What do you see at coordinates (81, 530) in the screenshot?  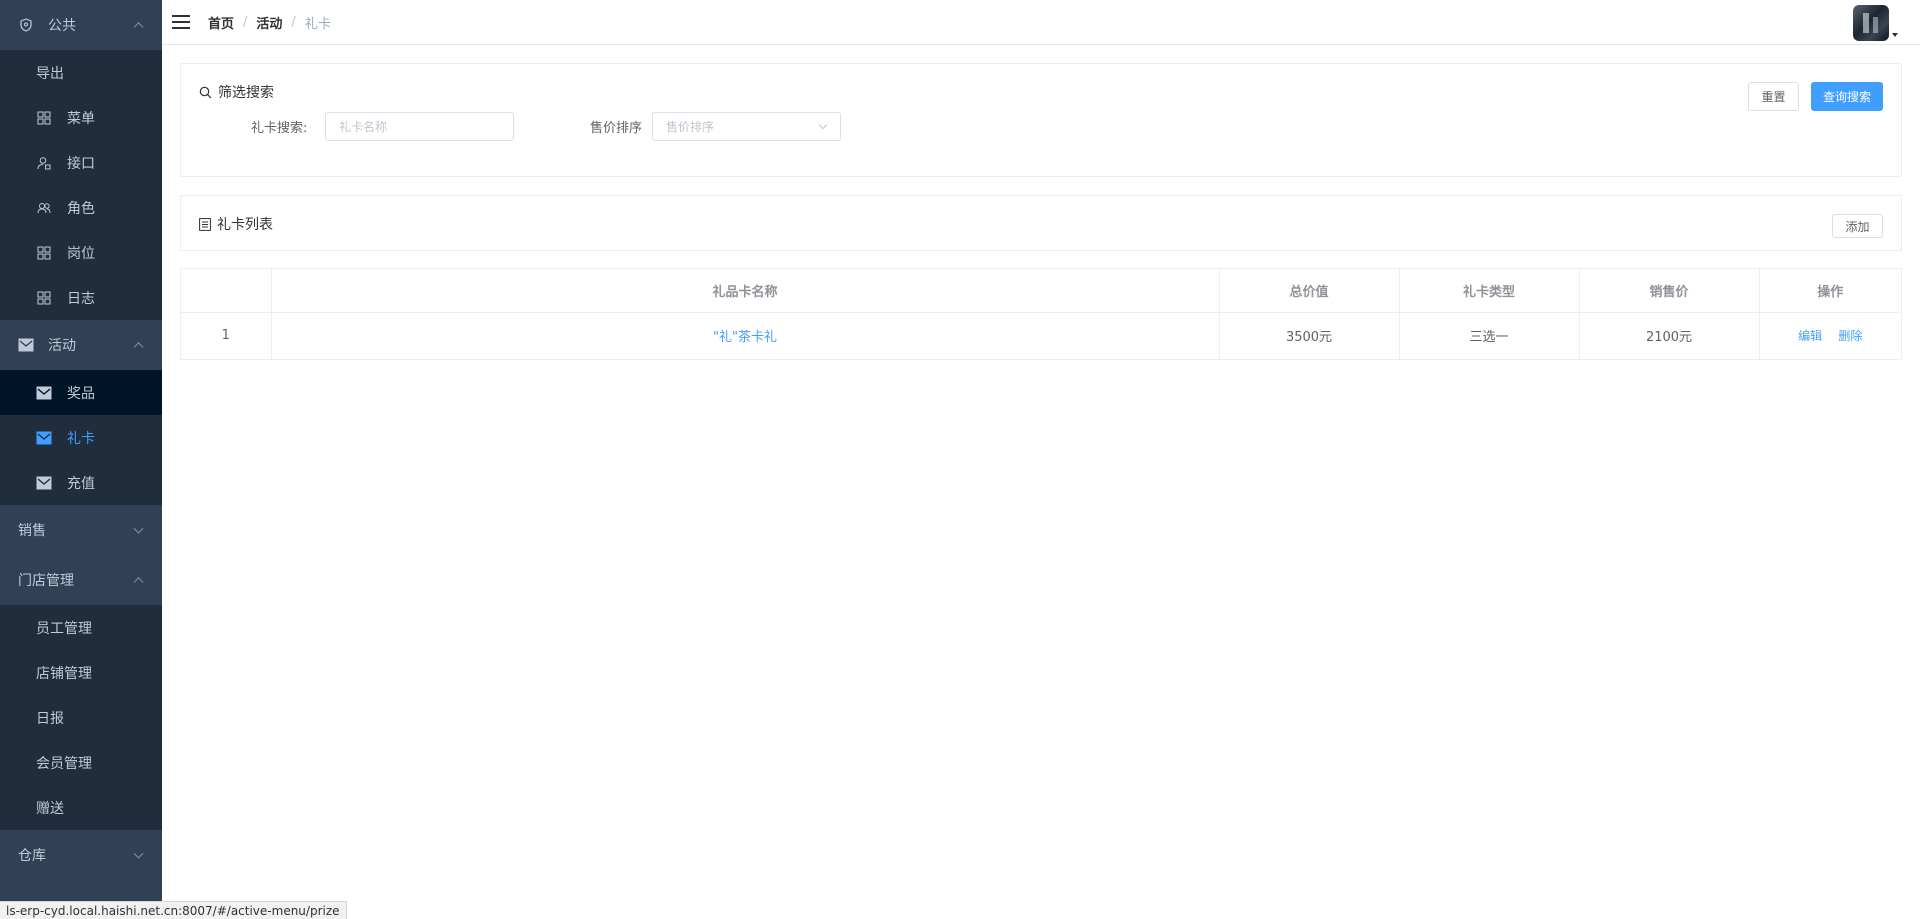 I see `menu-group-sales: 销售` at bounding box center [81, 530].